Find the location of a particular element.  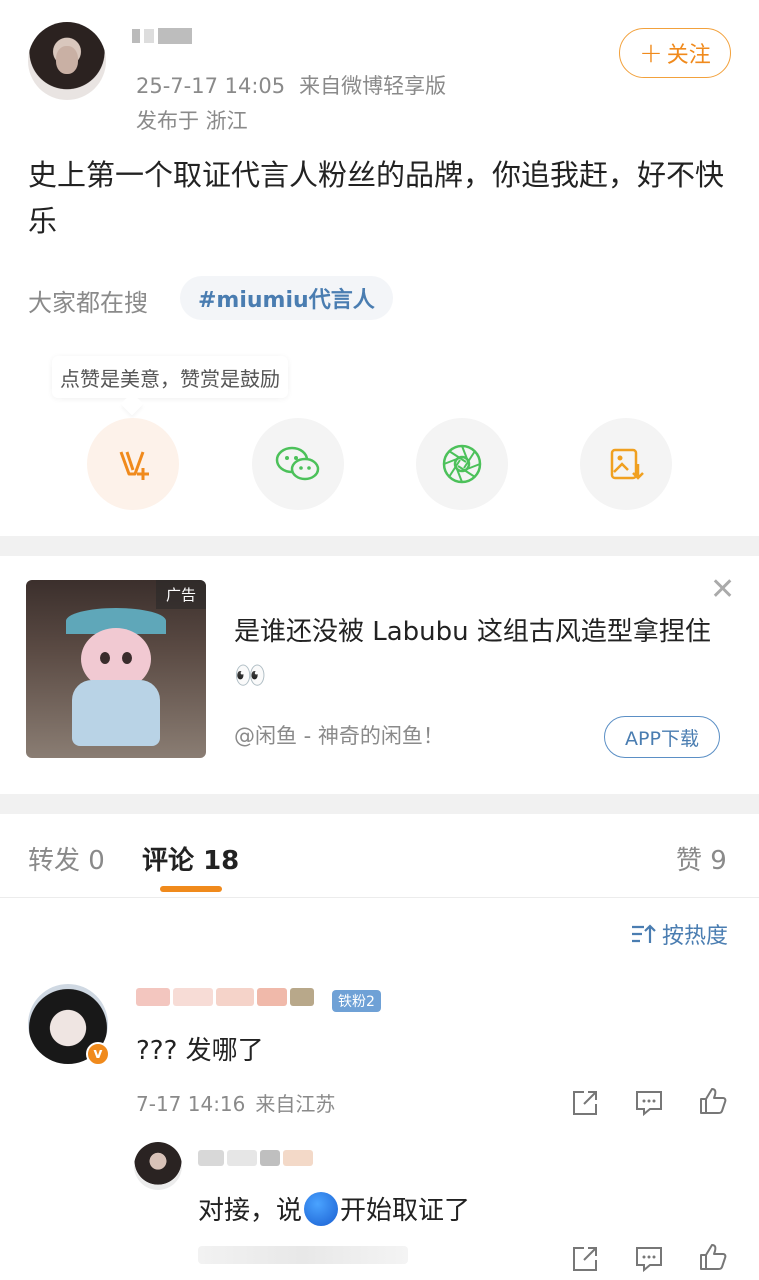

reply-text: 对接，说 开始取证了 is located at coordinates (334, 1208).